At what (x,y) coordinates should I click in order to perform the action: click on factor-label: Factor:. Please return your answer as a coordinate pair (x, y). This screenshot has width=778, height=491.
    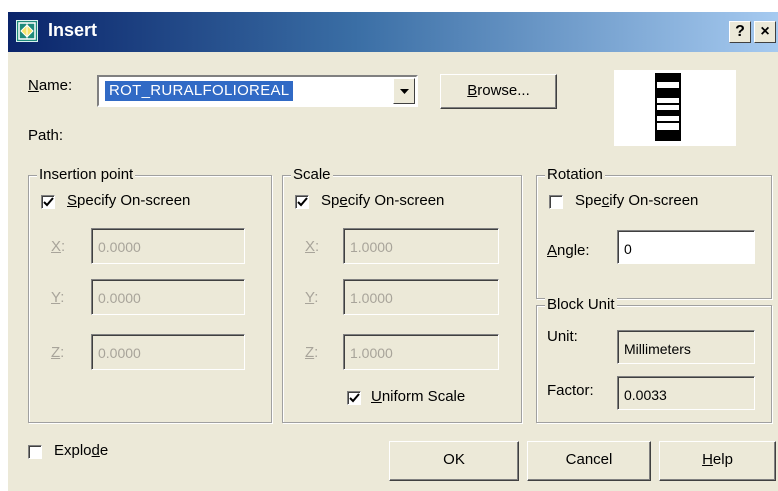
    Looking at the image, I should click on (570, 390).